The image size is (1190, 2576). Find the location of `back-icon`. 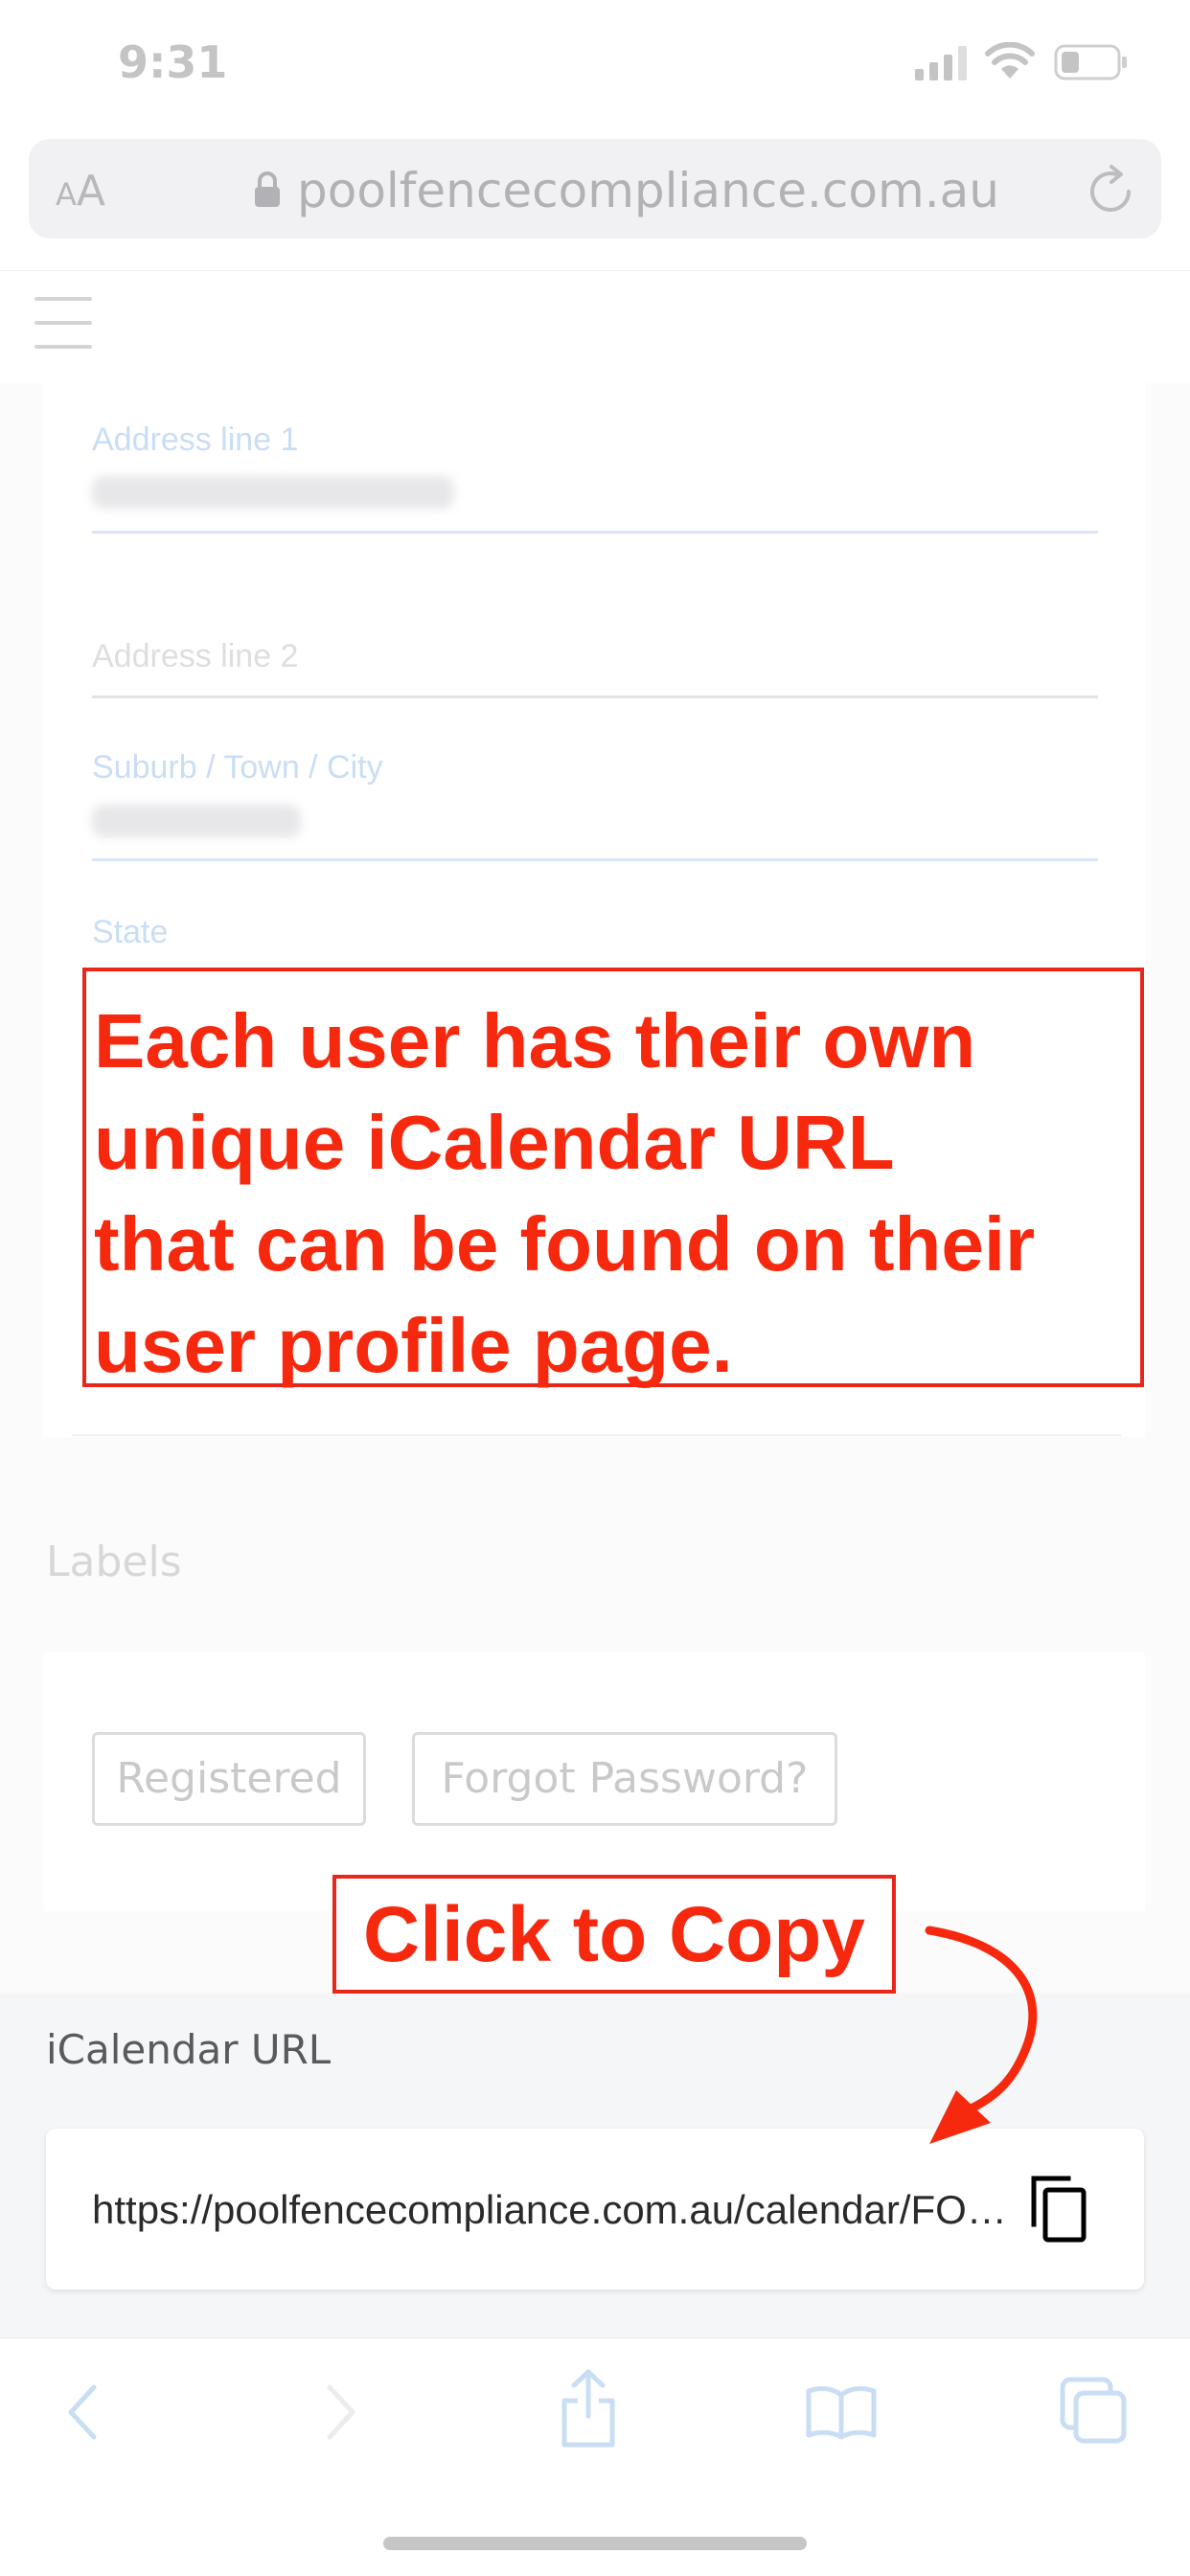

back-icon is located at coordinates (83, 2412).